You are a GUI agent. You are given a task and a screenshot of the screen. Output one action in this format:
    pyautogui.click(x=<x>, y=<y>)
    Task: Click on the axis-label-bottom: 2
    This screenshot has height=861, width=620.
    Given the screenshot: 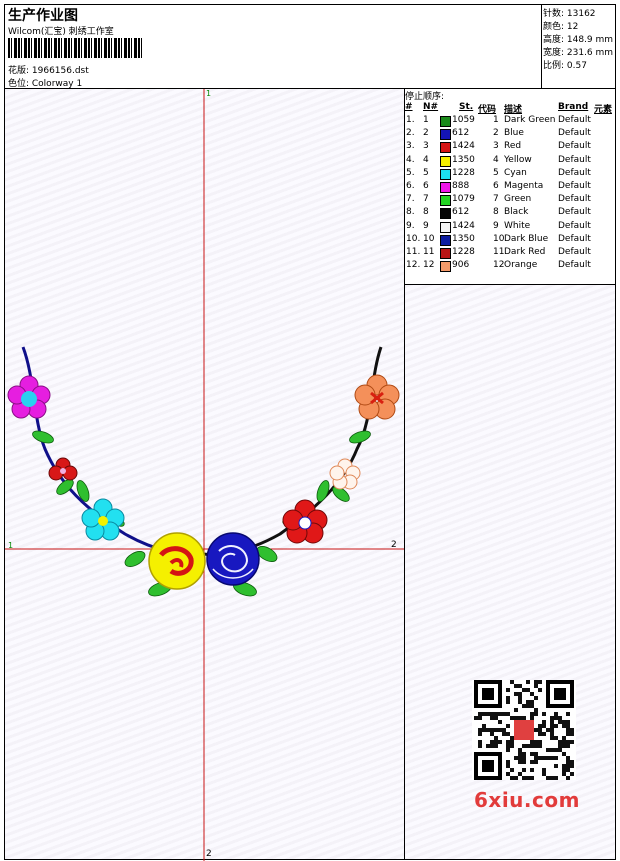 What is the action you would take?
    pyautogui.click(x=209, y=854)
    